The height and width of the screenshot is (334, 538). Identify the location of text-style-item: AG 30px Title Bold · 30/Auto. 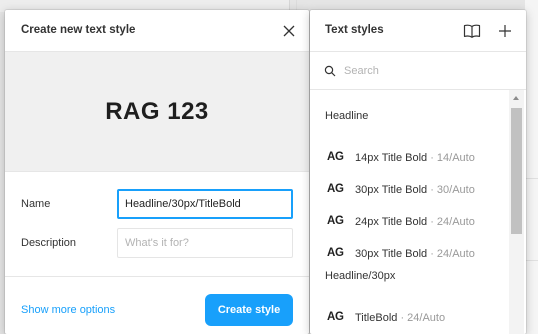
(410, 190).